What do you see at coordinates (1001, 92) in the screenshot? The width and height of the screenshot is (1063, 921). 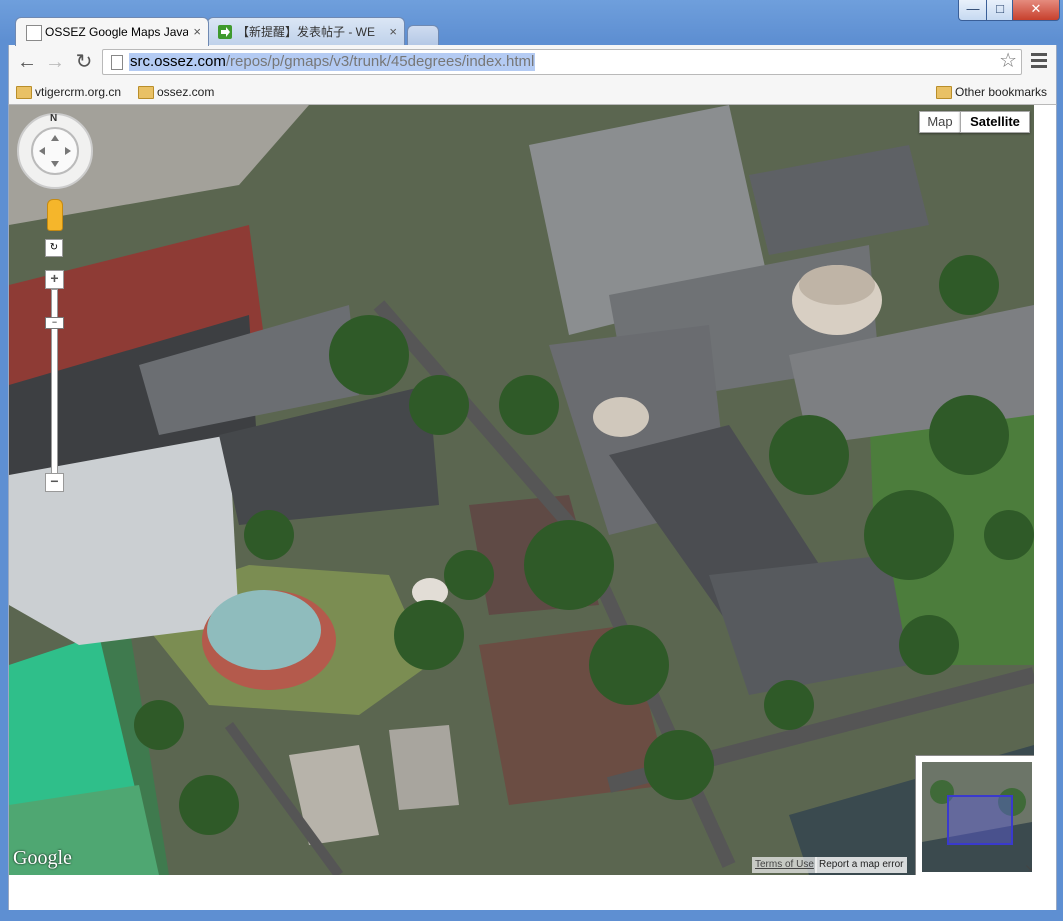 I see `other-bookmarks-label: Other bookmarks` at bounding box center [1001, 92].